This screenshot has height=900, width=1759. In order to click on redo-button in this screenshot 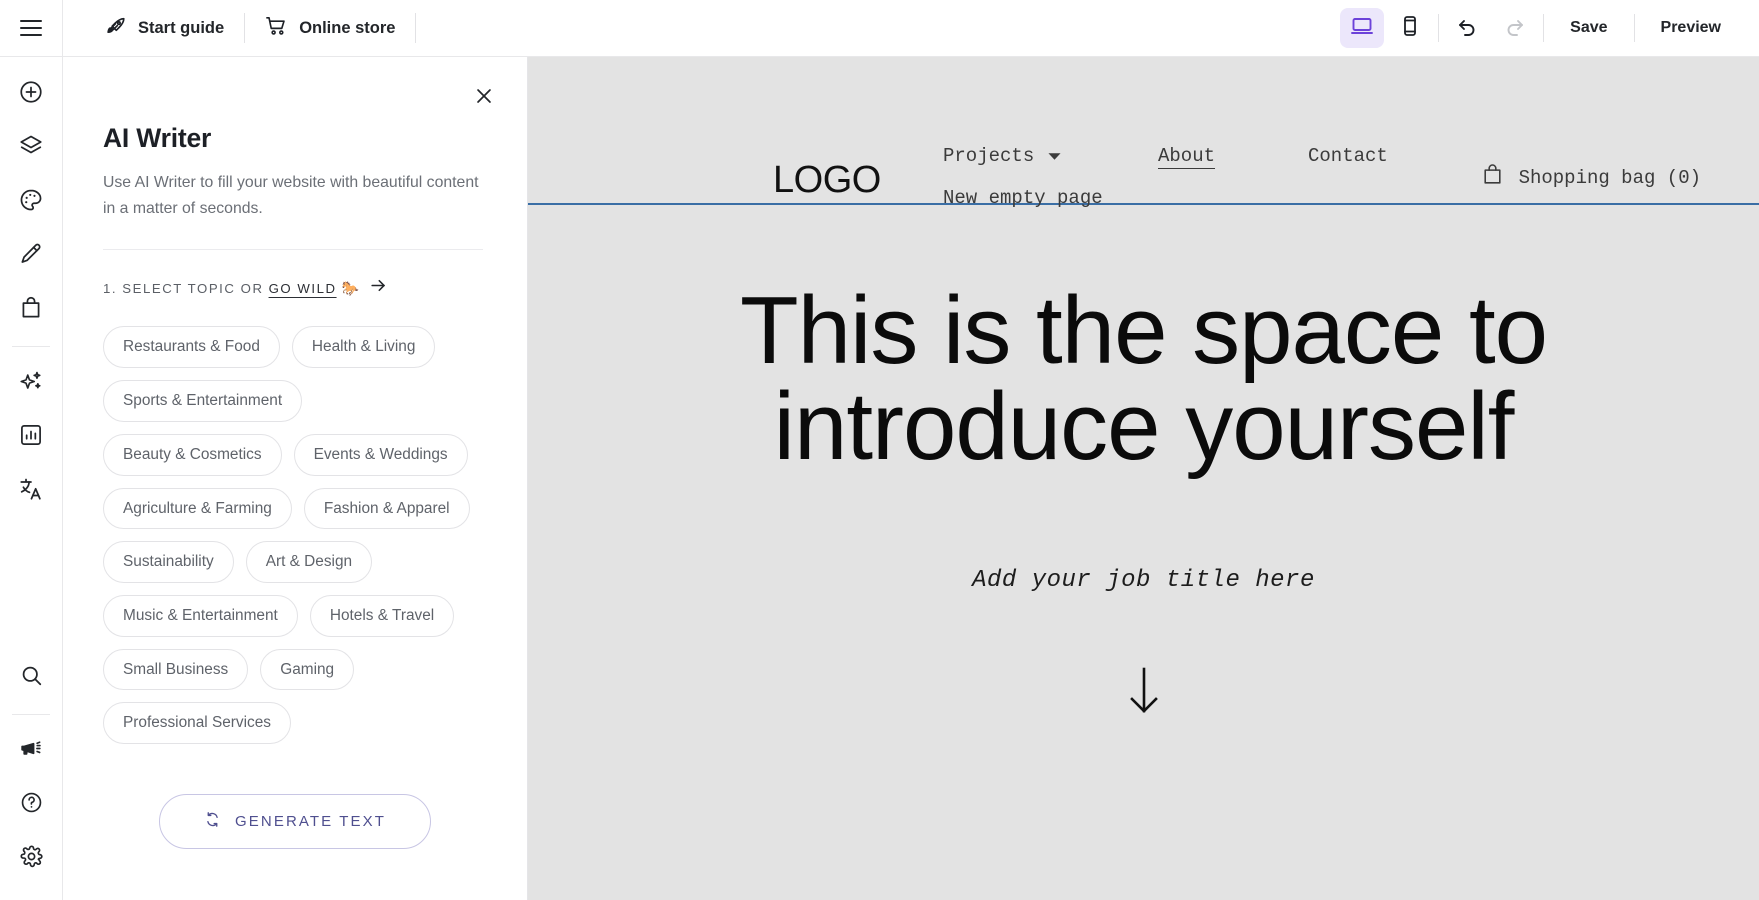, I will do `click(1515, 28)`.